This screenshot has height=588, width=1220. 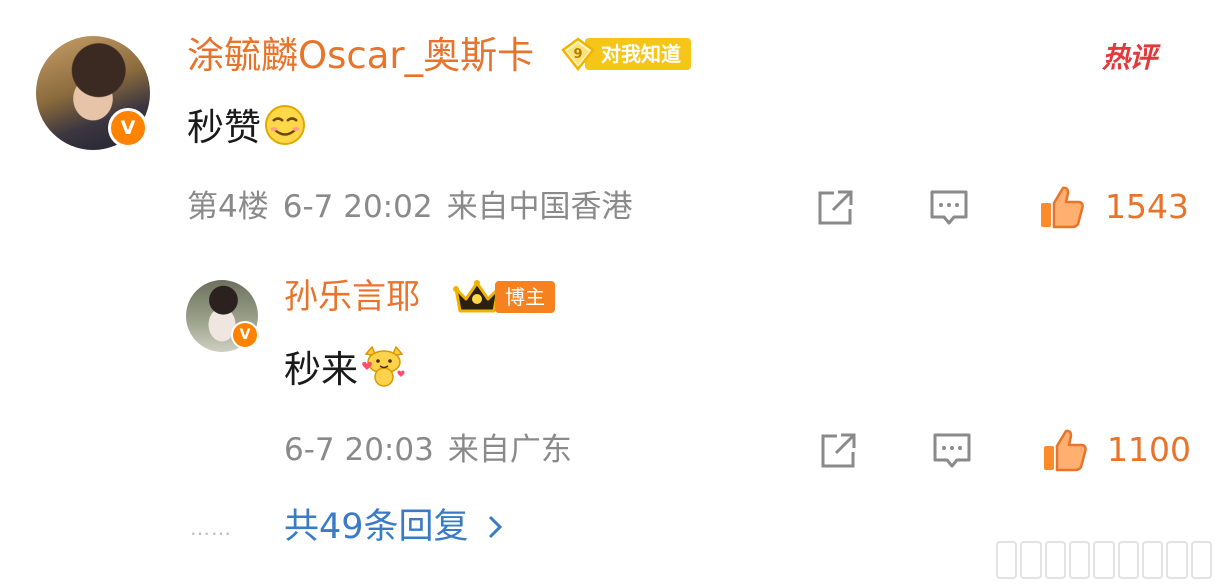 I want to click on reply-text: 秒来, so click(x=345, y=366).